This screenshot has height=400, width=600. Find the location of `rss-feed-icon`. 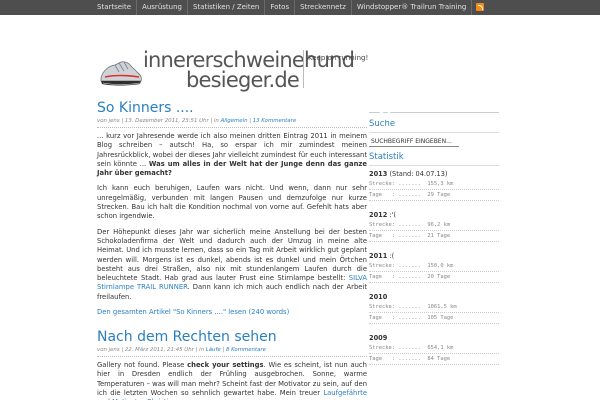

rss-feed-icon is located at coordinates (480, 7).